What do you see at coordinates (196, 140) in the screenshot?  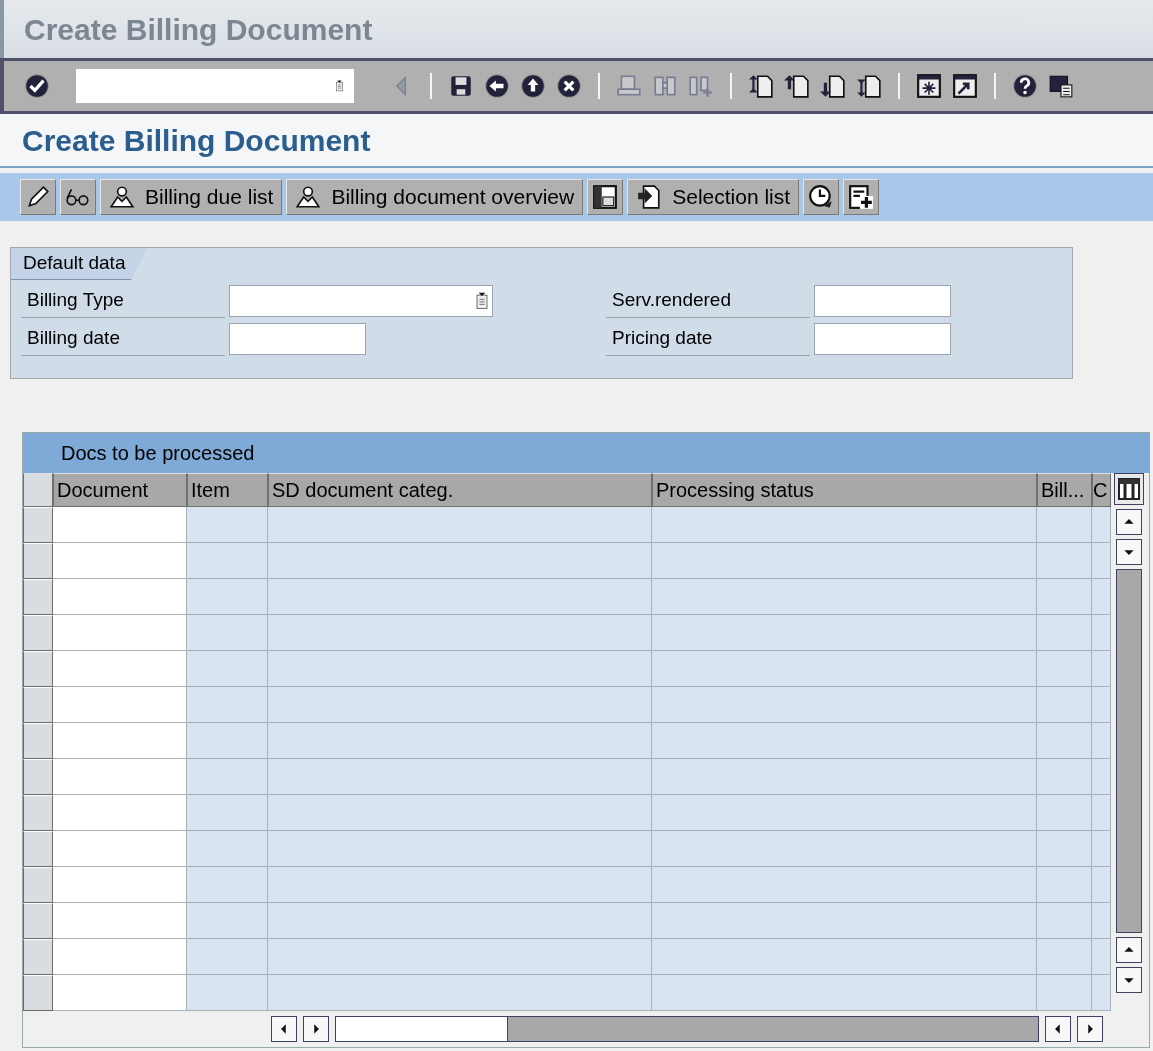 I see `screen-title: Create Billing Document` at bounding box center [196, 140].